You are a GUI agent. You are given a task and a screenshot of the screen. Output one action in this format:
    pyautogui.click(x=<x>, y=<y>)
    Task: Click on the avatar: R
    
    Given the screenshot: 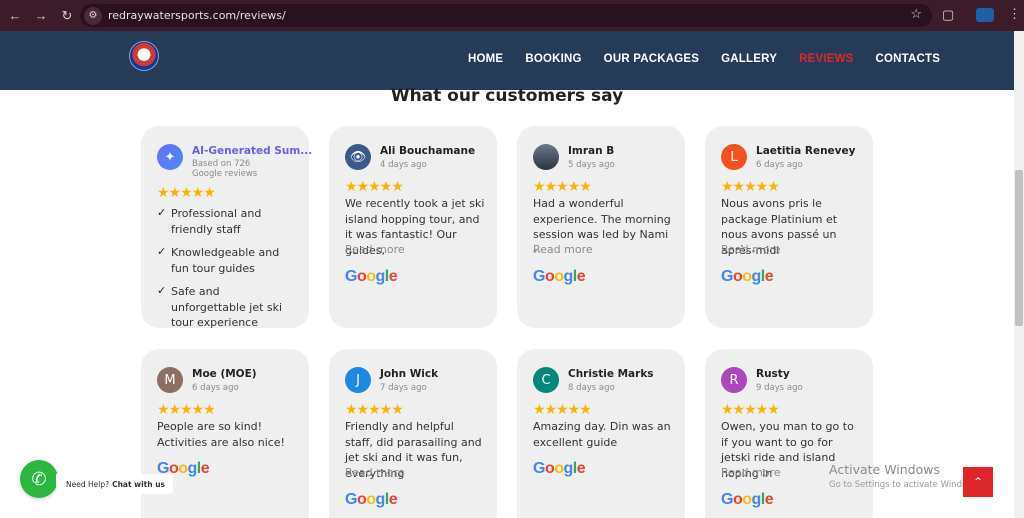 What is the action you would take?
    pyautogui.click(x=734, y=380)
    